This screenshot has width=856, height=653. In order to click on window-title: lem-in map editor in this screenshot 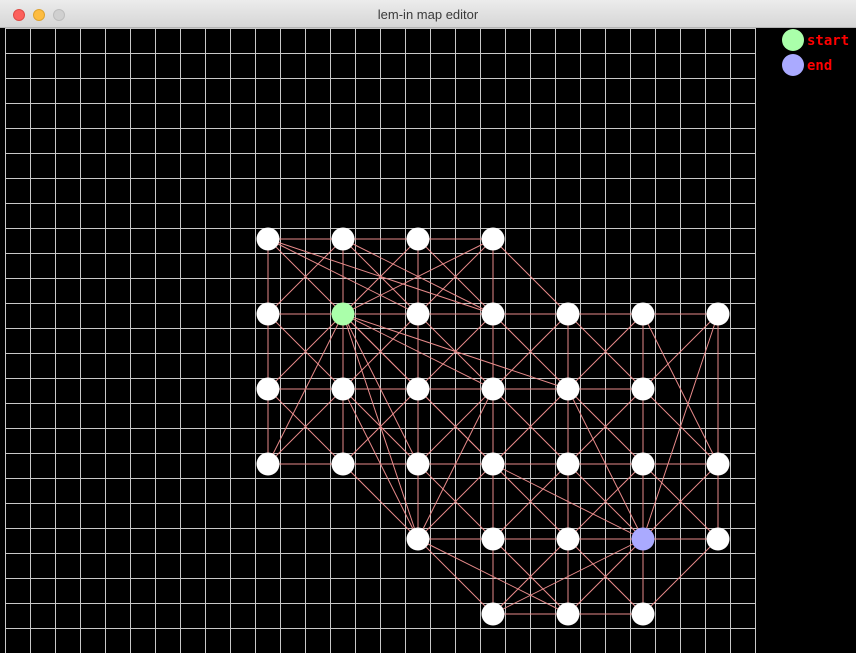, I will do `click(428, 14)`.